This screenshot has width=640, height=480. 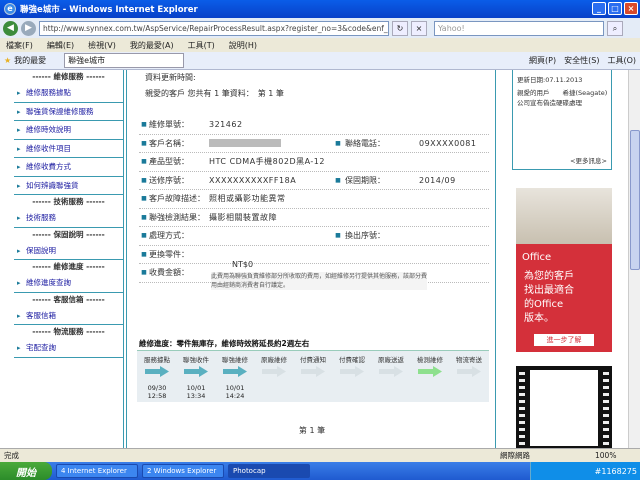 I want to click on menu-edit: 編輯(E), so click(x=60, y=45).